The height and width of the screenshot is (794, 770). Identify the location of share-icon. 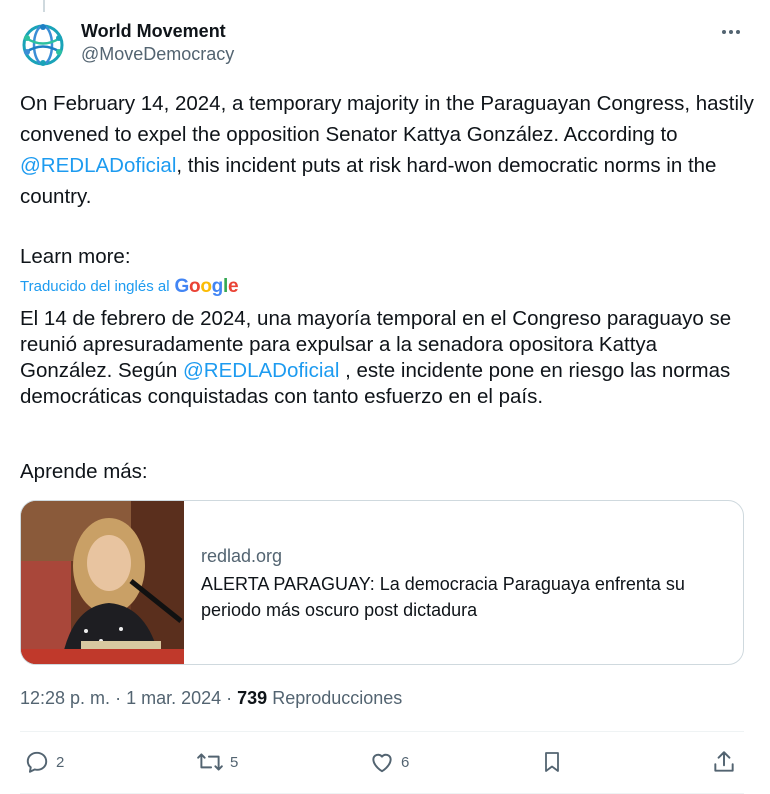
(724, 761).